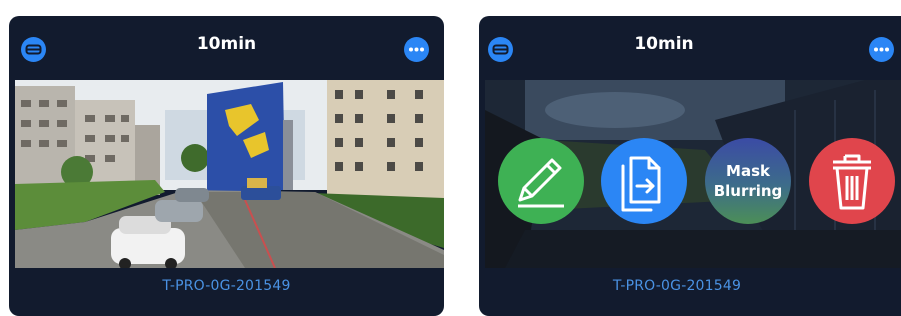 This screenshot has width=901, height=316. What do you see at coordinates (748, 171) in the screenshot?
I see `mask-label: Mask` at bounding box center [748, 171].